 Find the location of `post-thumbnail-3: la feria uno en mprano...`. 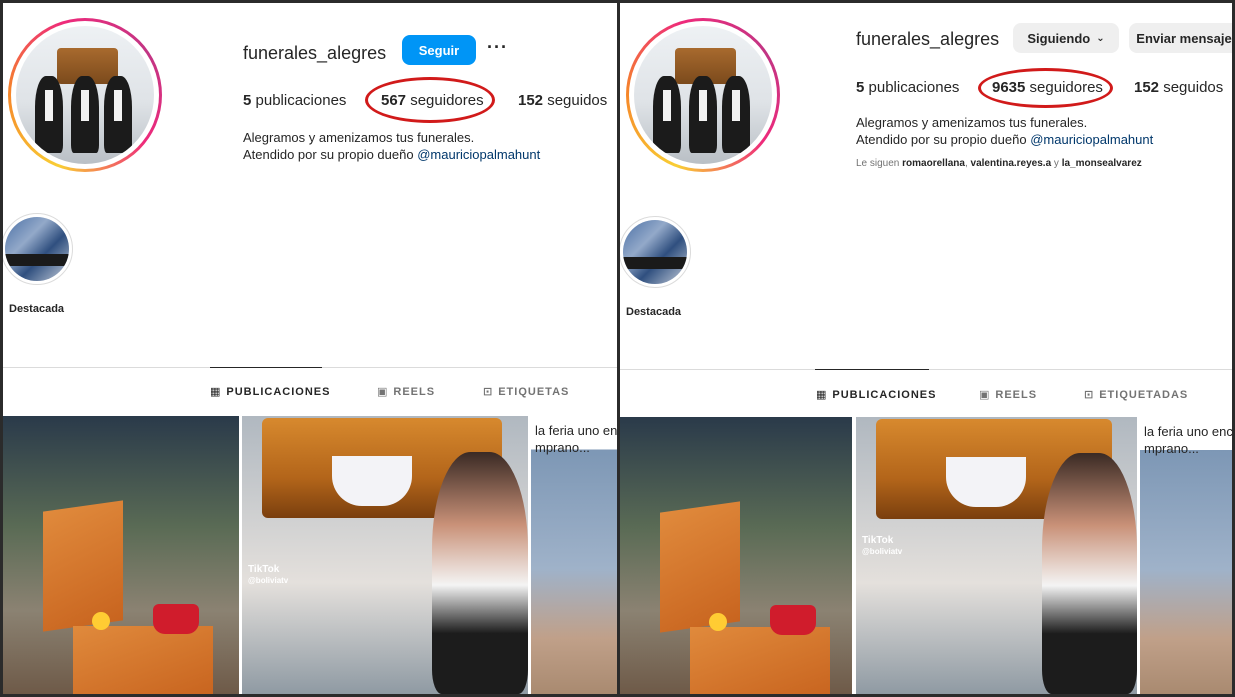

post-thumbnail-3: la feria uno en mprano... is located at coordinates (574, 555).